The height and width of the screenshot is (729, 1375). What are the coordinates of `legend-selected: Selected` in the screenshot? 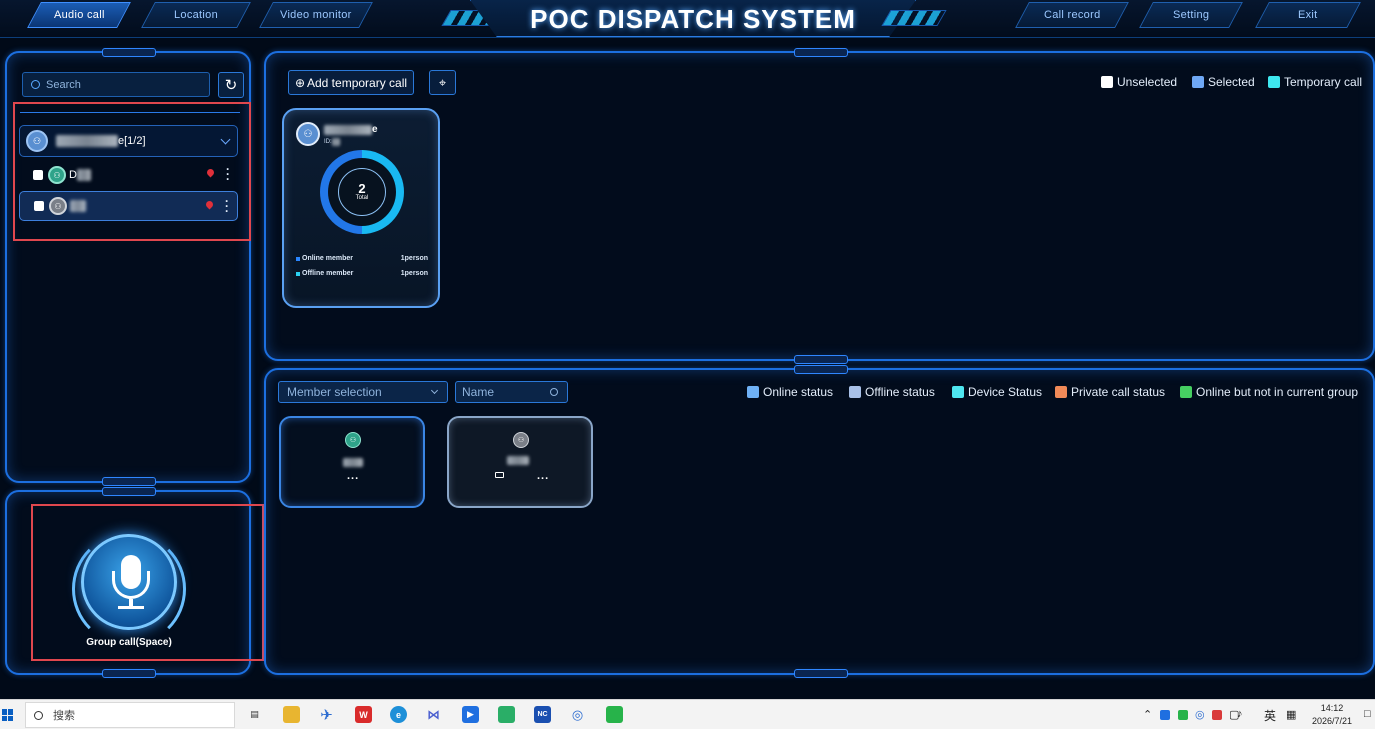 It's located at (1223, 82).